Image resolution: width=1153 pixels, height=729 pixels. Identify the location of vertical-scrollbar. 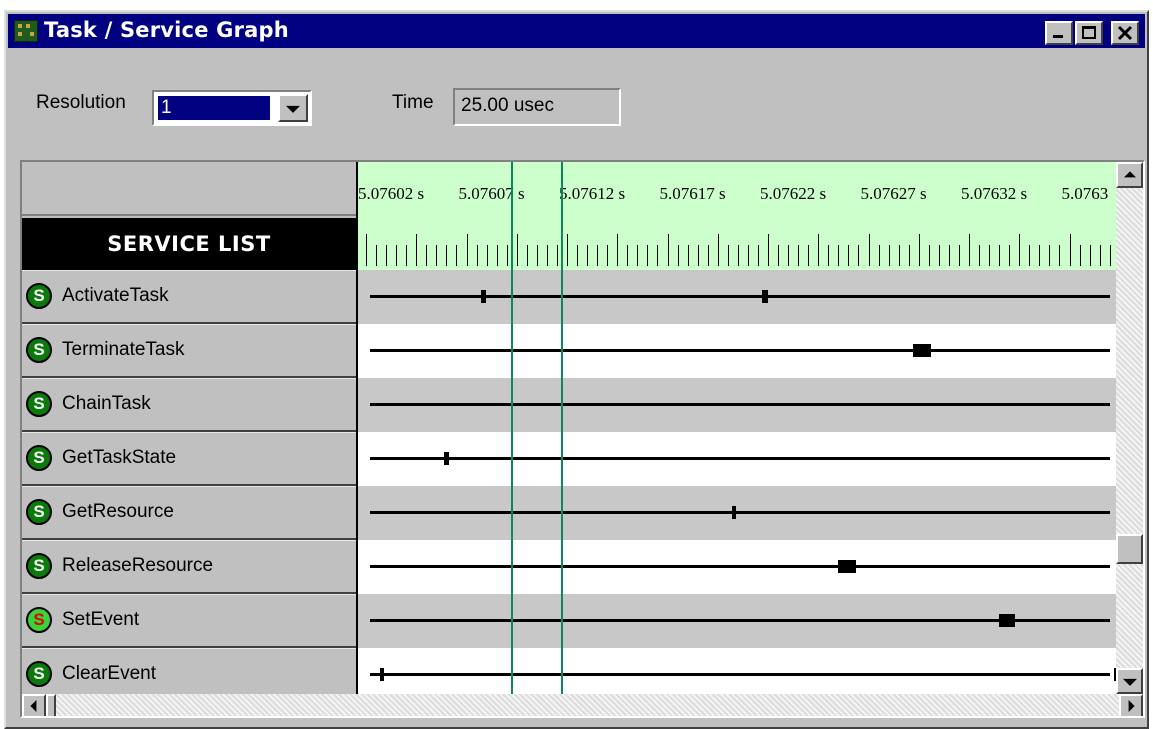
(1129, 428).